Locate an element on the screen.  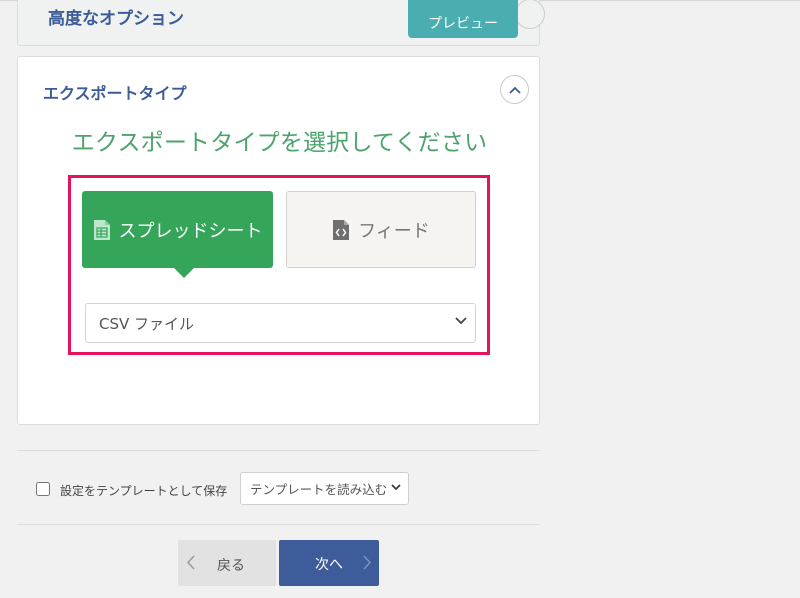
back-button-label: 戻る is located at coordinates (231, 566).